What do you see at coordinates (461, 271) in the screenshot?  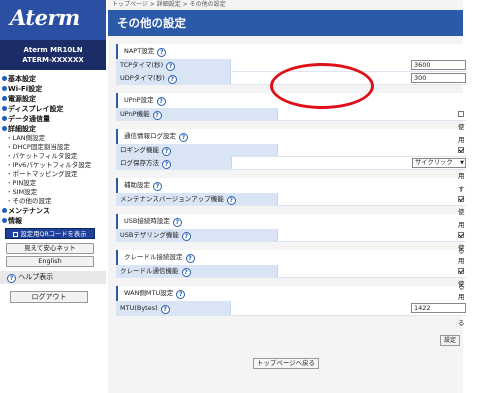 I see `cradle-comm-checkbox` at bounding box center [461, 271].